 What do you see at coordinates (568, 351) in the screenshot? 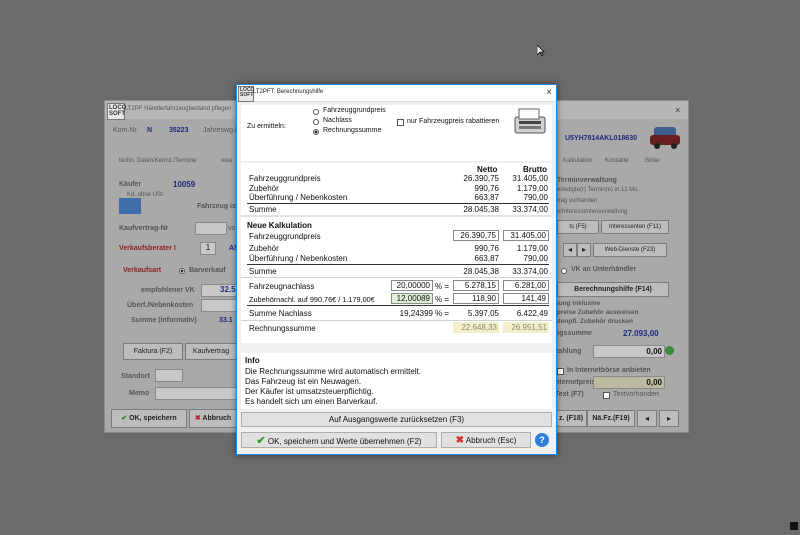
I see `zahlung-label: zahlung` at bounding box center [568, 351].